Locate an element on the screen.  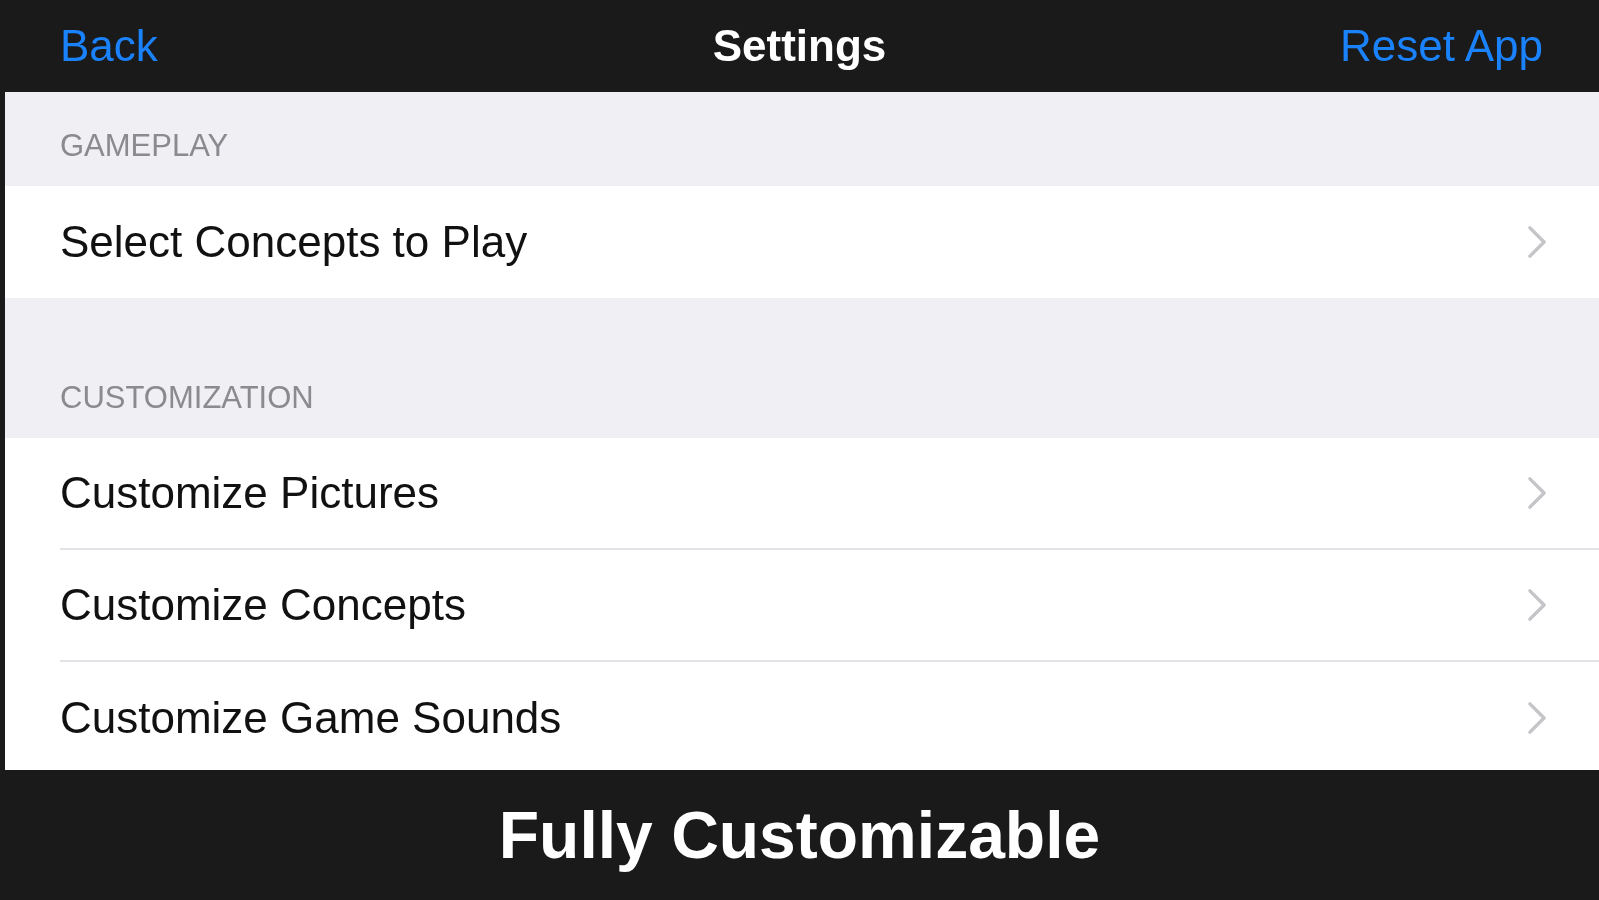
settings-row: Customize Pictures is located at coordinates (829, 494).